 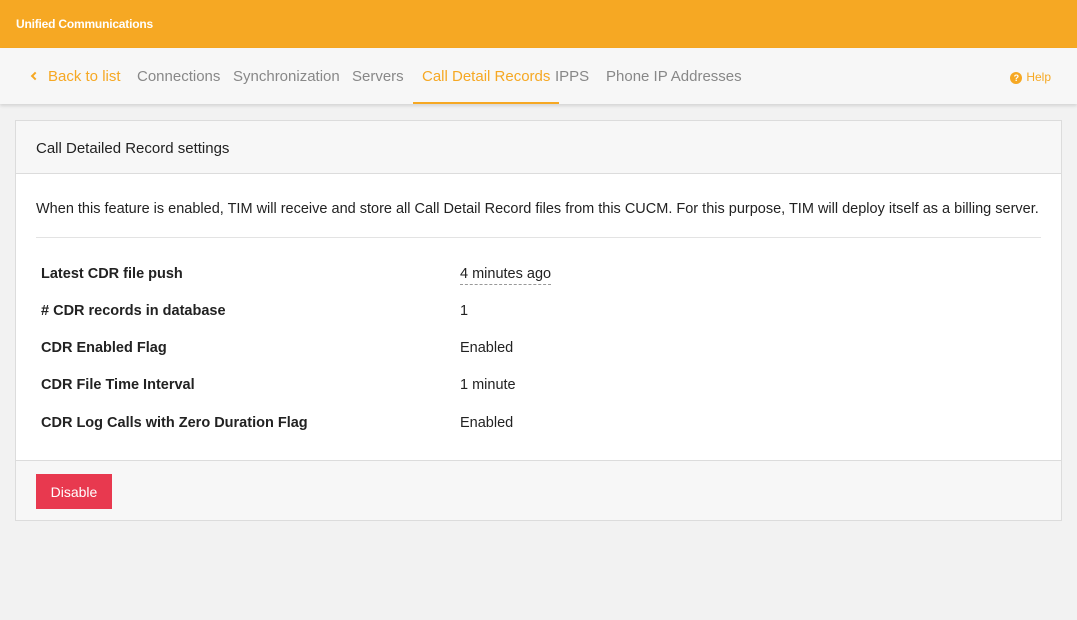 I want to click on cdr-records-count-label: # CDR records in database, so click(x=133, y=311).